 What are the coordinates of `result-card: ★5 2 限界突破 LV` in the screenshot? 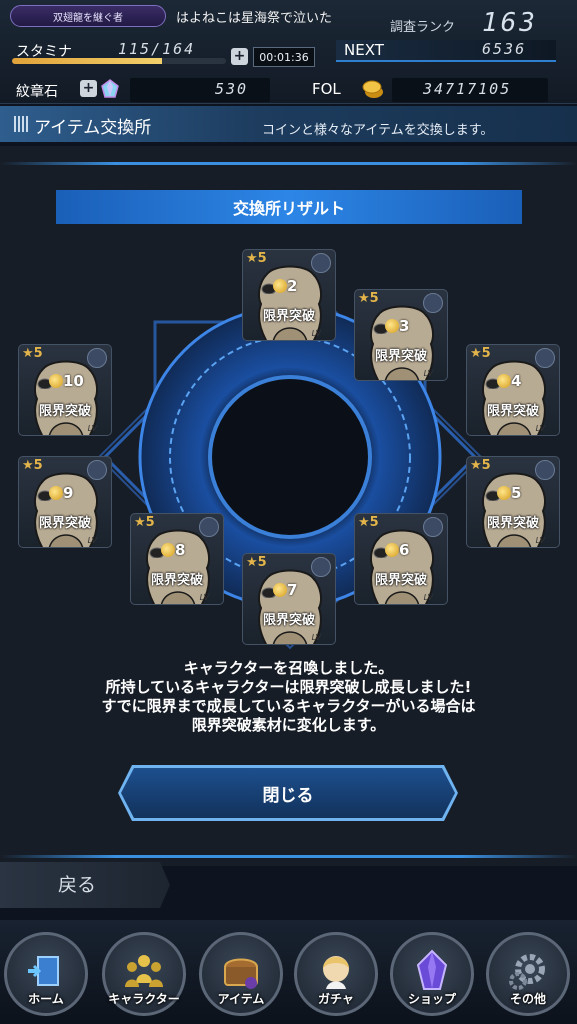 It's located at (289, 295).